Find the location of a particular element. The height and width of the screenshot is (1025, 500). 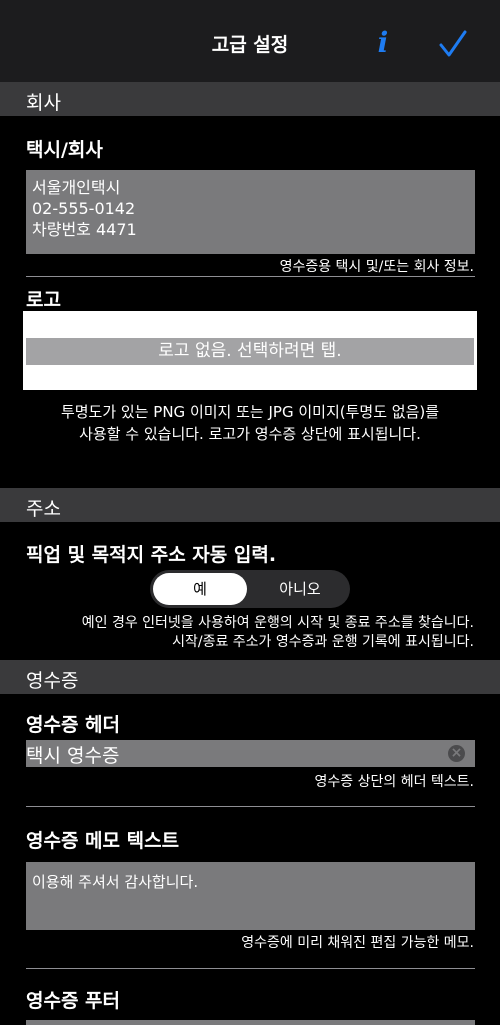

section-title: 회사 is located at coordinates (43, 103).